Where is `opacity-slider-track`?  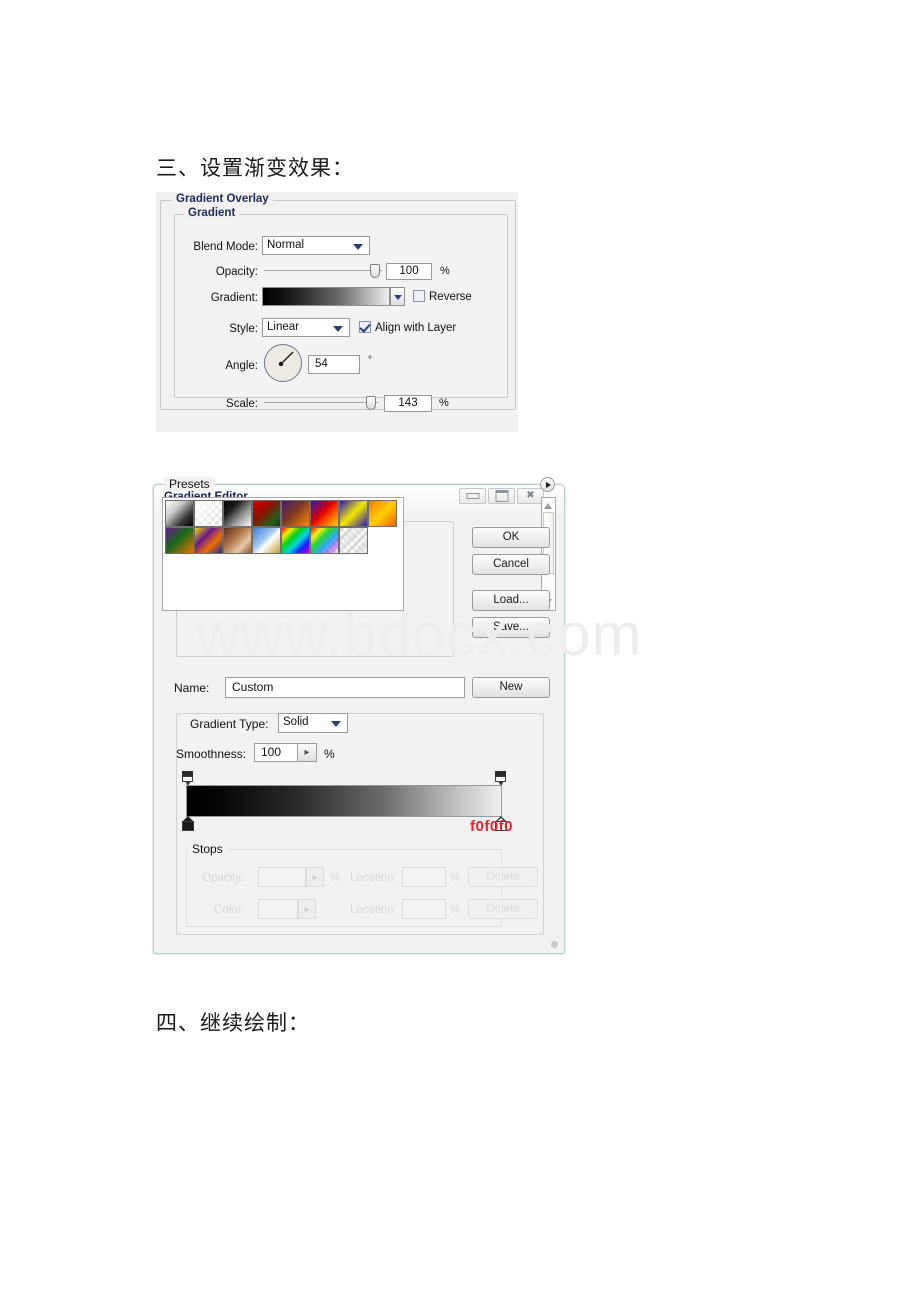
opacity-slider-track is located at coordinates (323, 270).